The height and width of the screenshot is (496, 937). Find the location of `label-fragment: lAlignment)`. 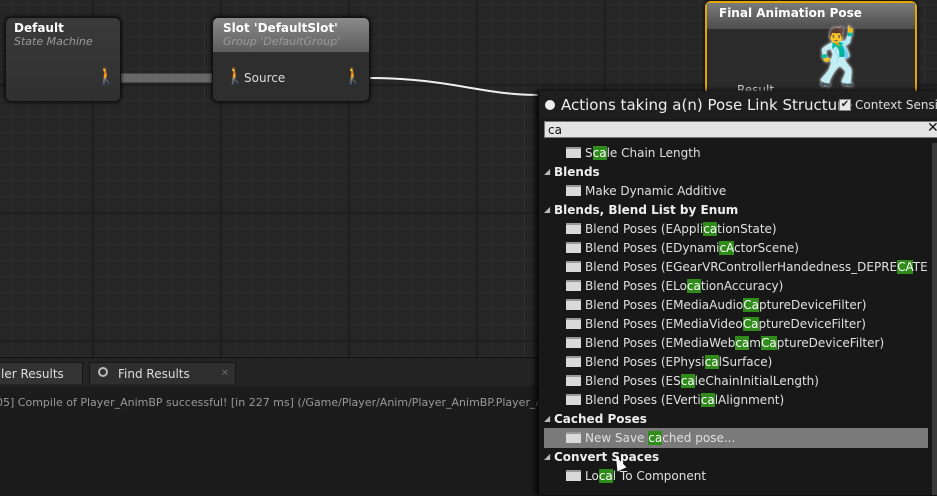

label-fragment: lAlignment) is located at coordinates (749, 400).